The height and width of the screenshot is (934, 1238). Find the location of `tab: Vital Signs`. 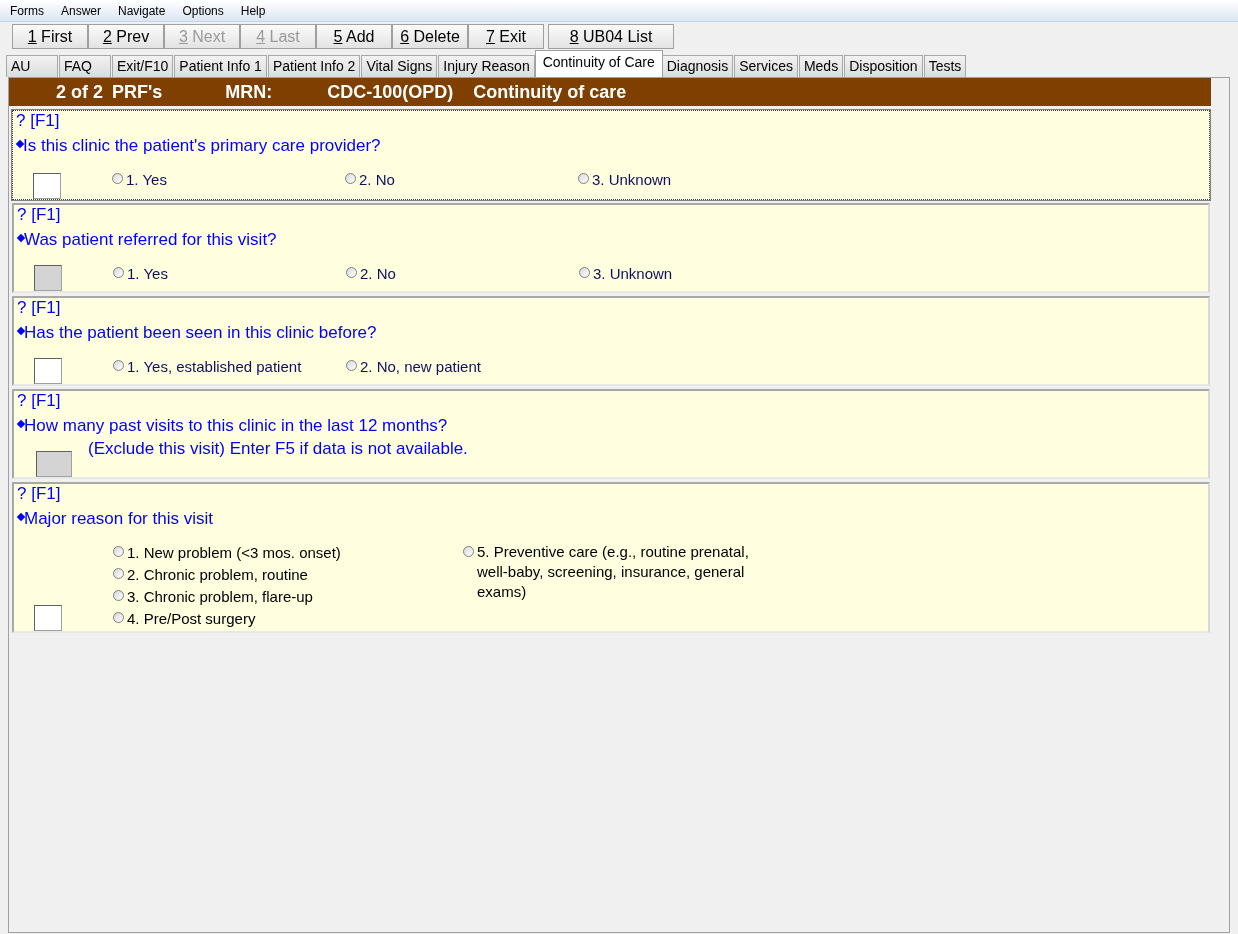

tab: Vital Signs is located at coordinates (399, 66).